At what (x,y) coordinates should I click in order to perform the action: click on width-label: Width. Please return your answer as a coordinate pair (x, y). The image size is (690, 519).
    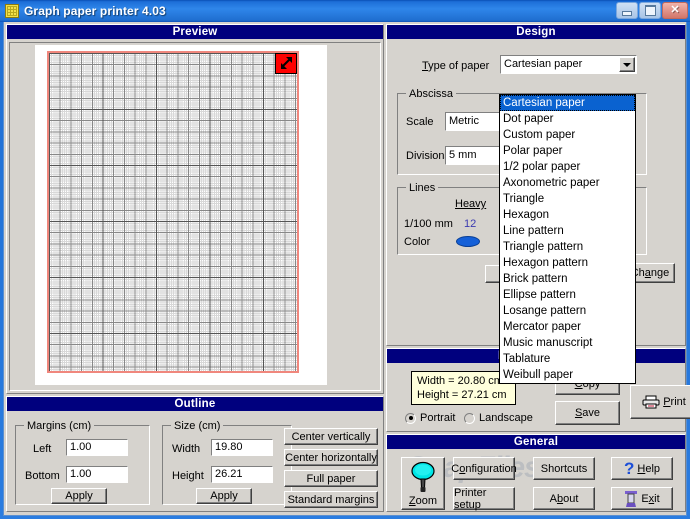
    Looking at the image, I should click on (186, 449).